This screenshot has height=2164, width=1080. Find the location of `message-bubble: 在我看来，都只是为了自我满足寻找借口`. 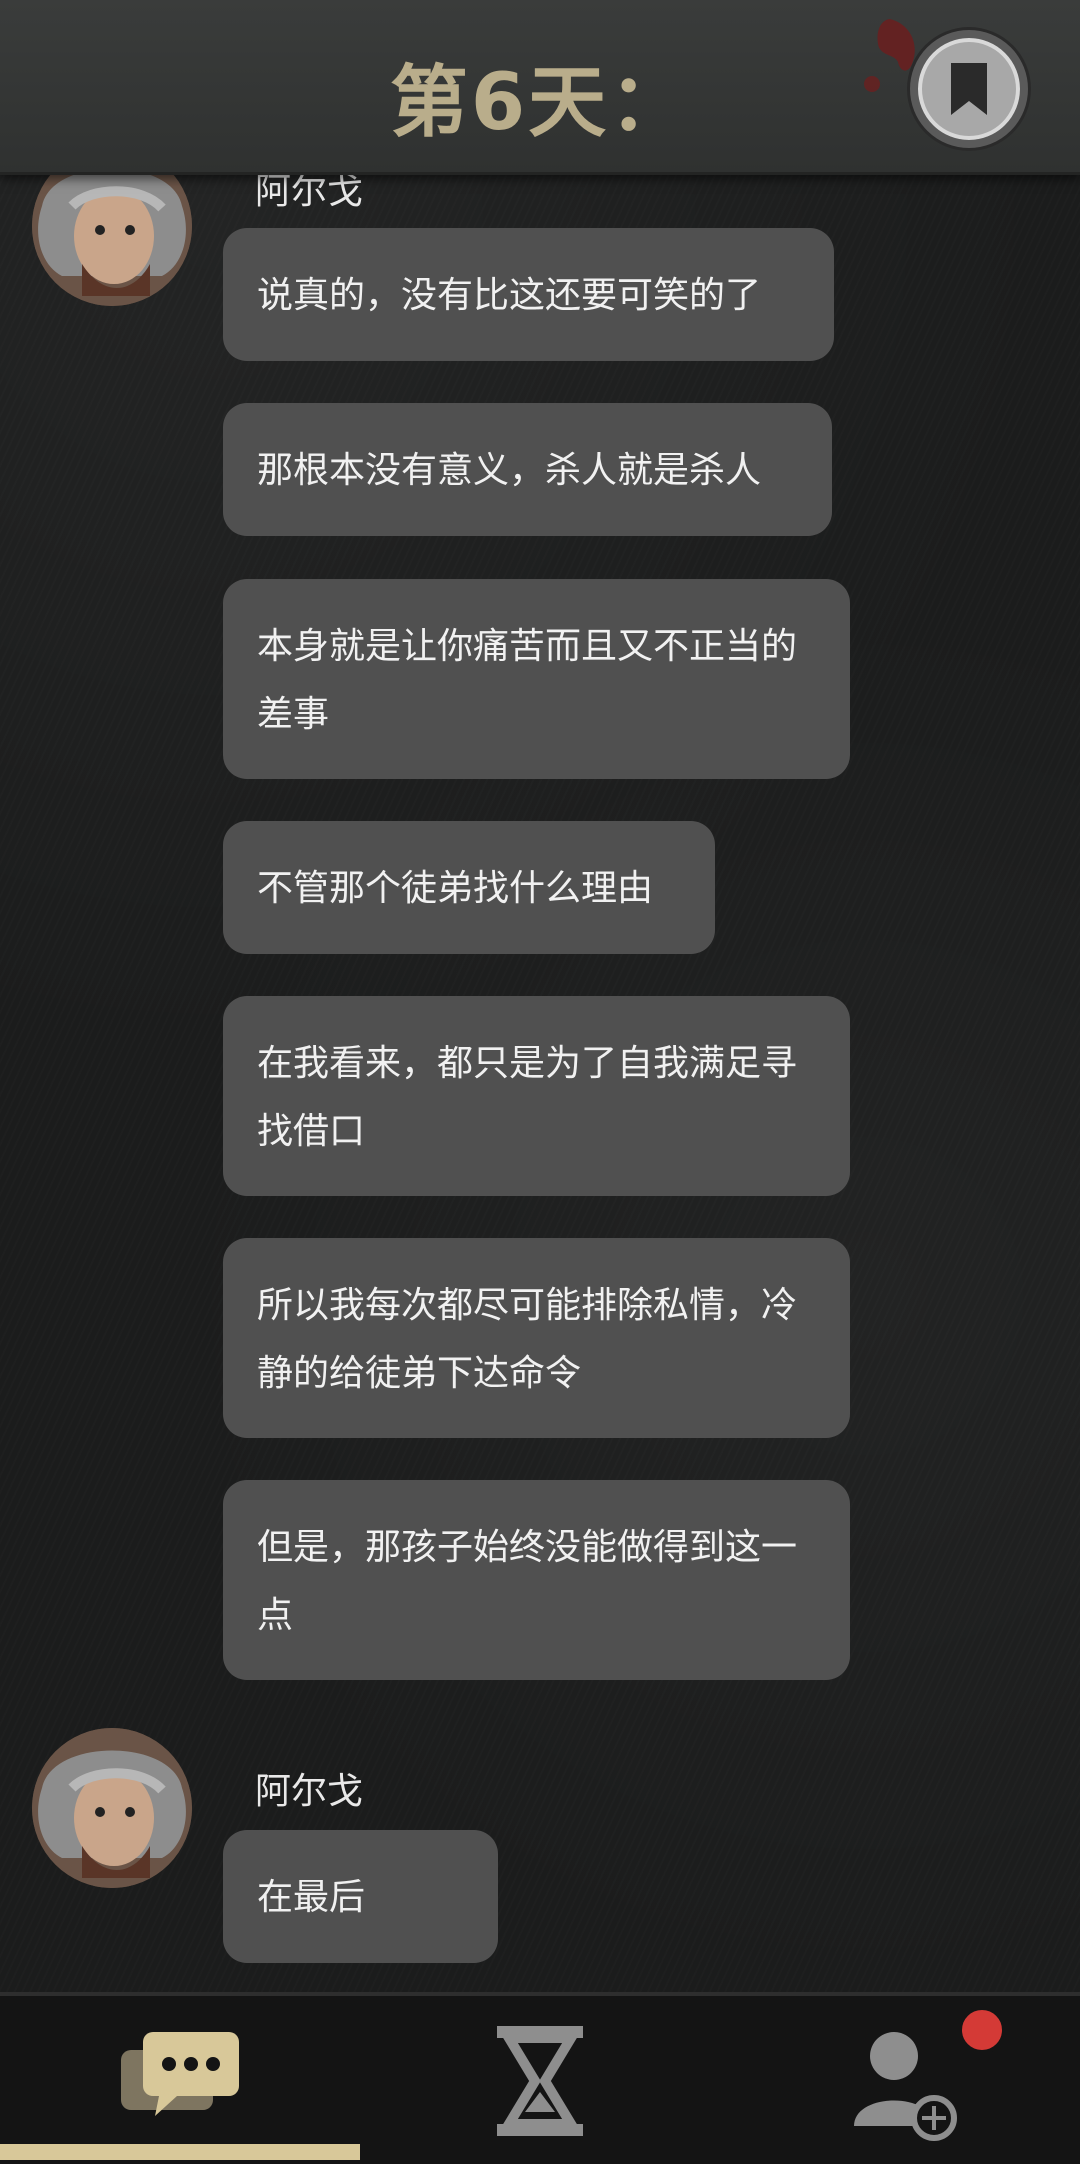

message-bubble: 在我看来，都只是为了自我满足寻找借口 is located at coordinates (536, 1096).